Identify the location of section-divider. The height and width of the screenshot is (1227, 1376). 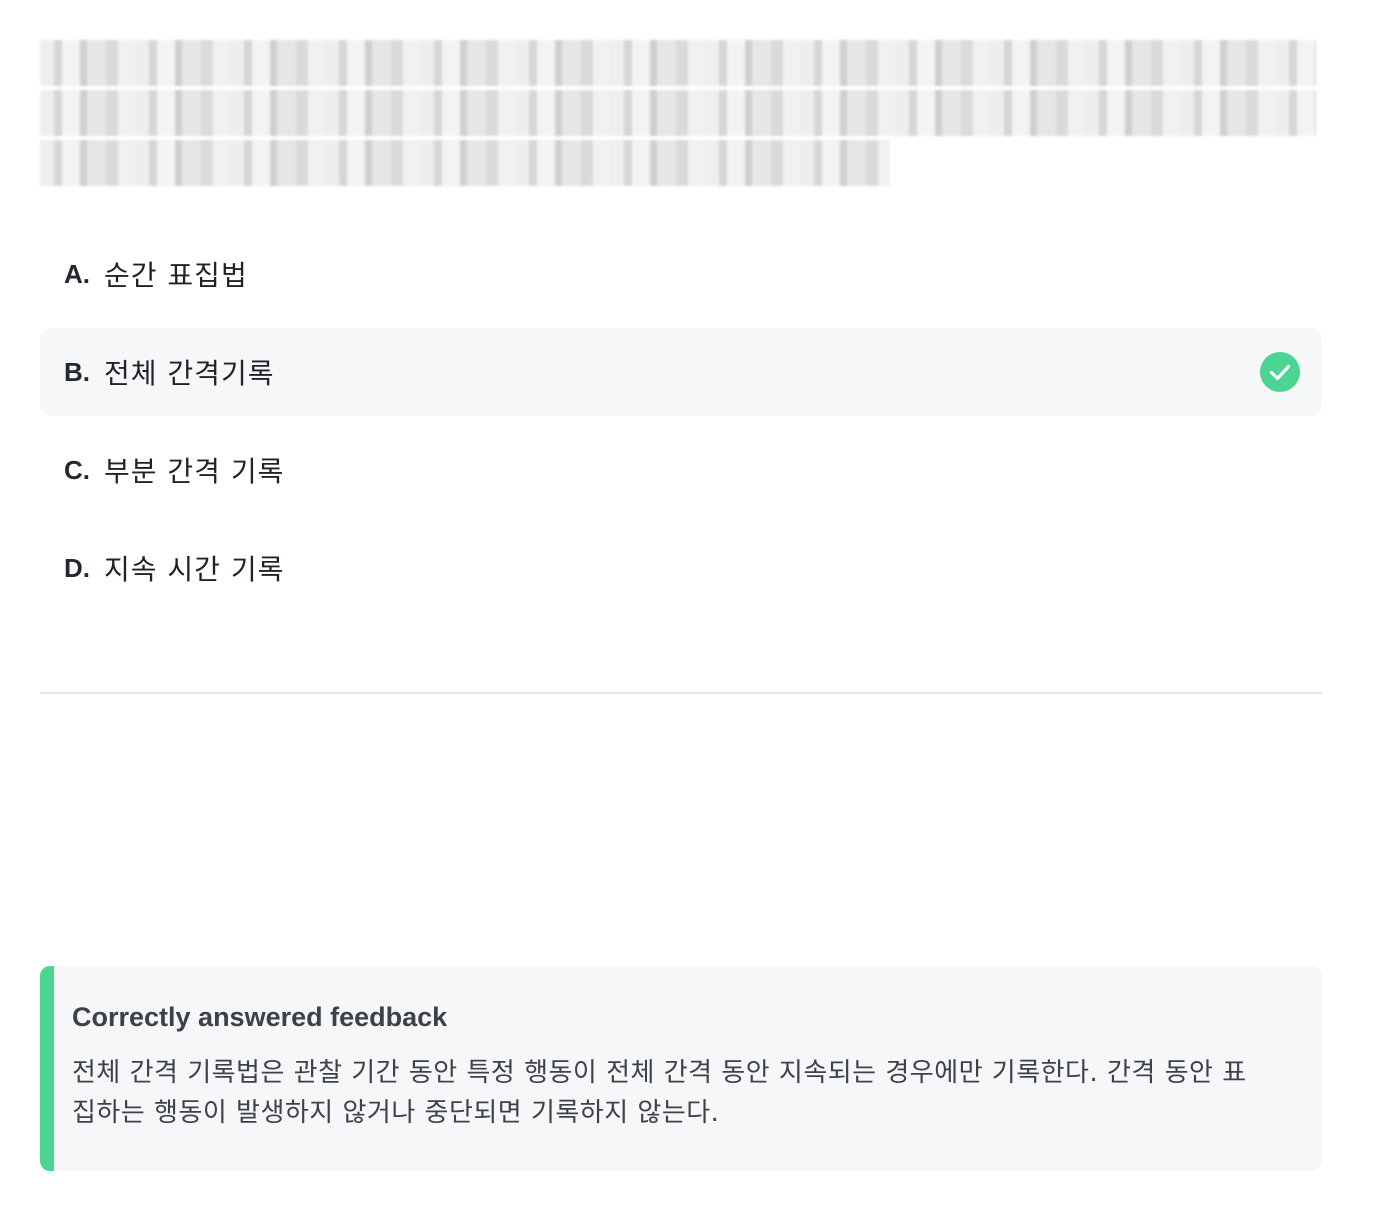
(681, 693).